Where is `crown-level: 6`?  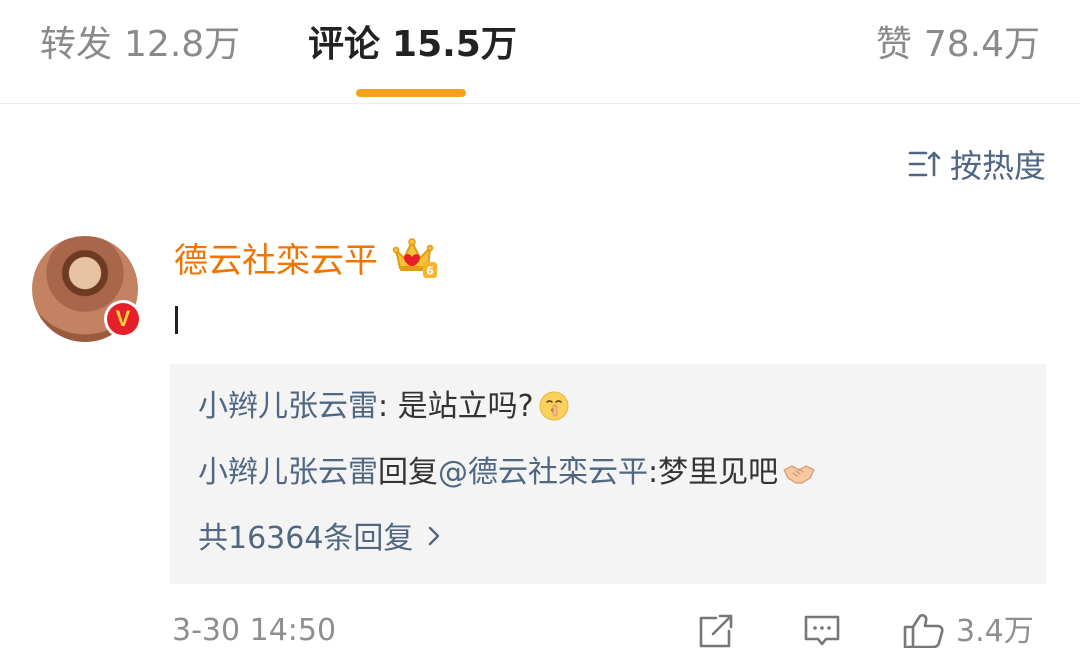 crown-level: 6 is located at coordinates (430, 271).